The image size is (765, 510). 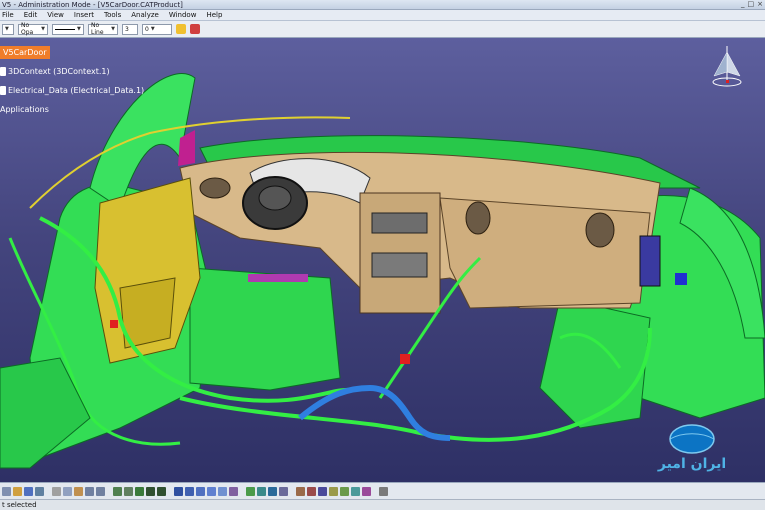 I want to click on snapshot-icon, so click(x=355, y=491).